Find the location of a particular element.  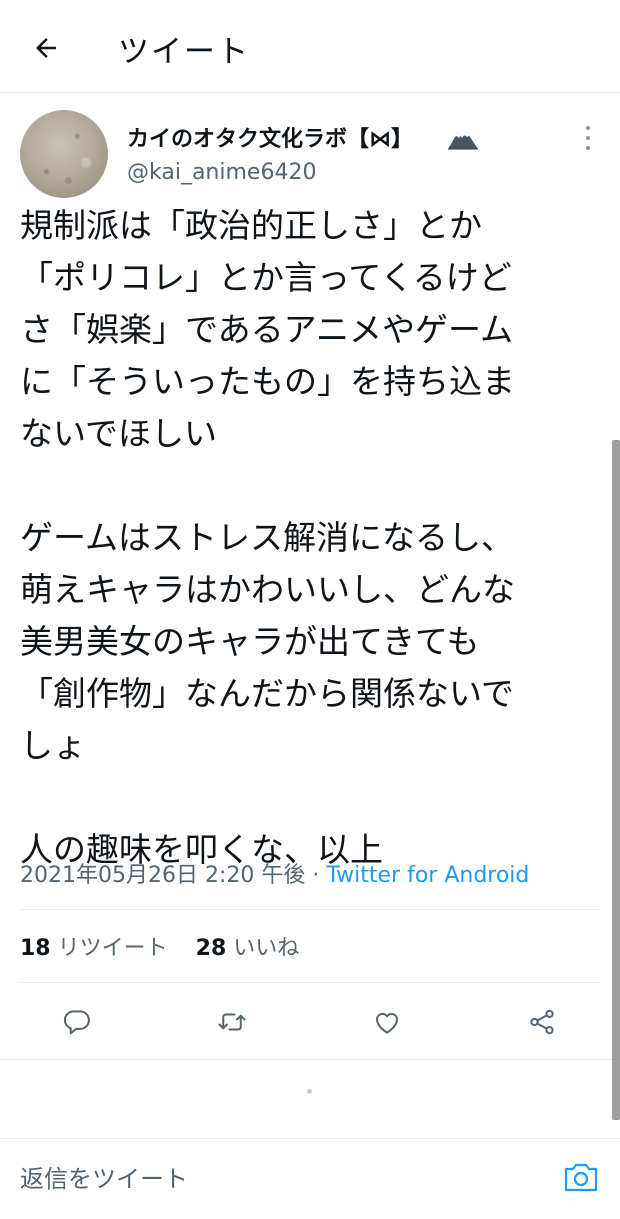

retweet-icon is located at coordinates (232, 1022).